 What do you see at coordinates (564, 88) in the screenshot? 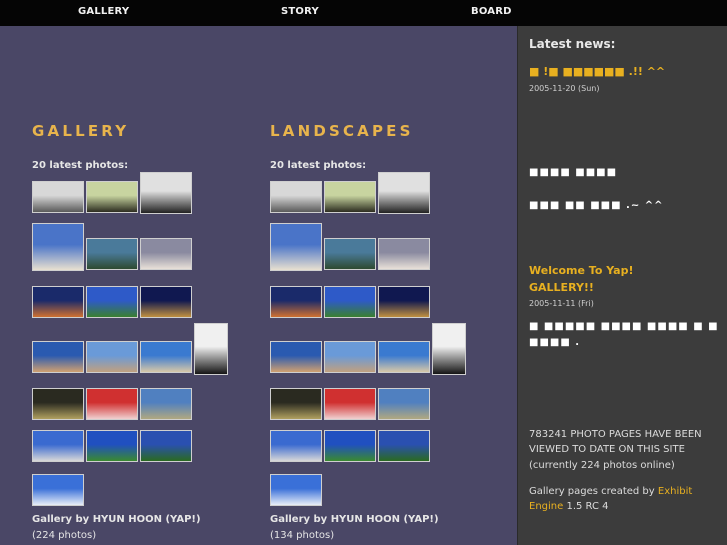
I see `news-date: 2005-11-20 (Sun)` at bounding box center [564, 88].